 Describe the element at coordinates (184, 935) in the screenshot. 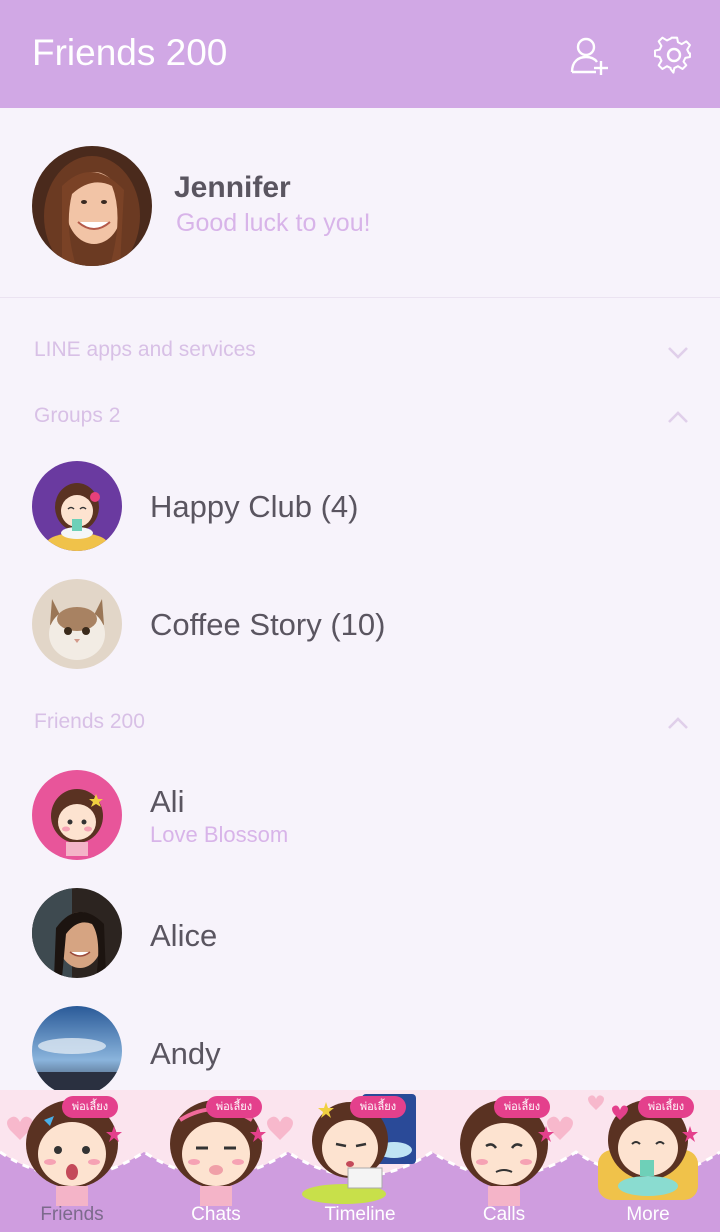

I see `friend-name: Alice` at that location.